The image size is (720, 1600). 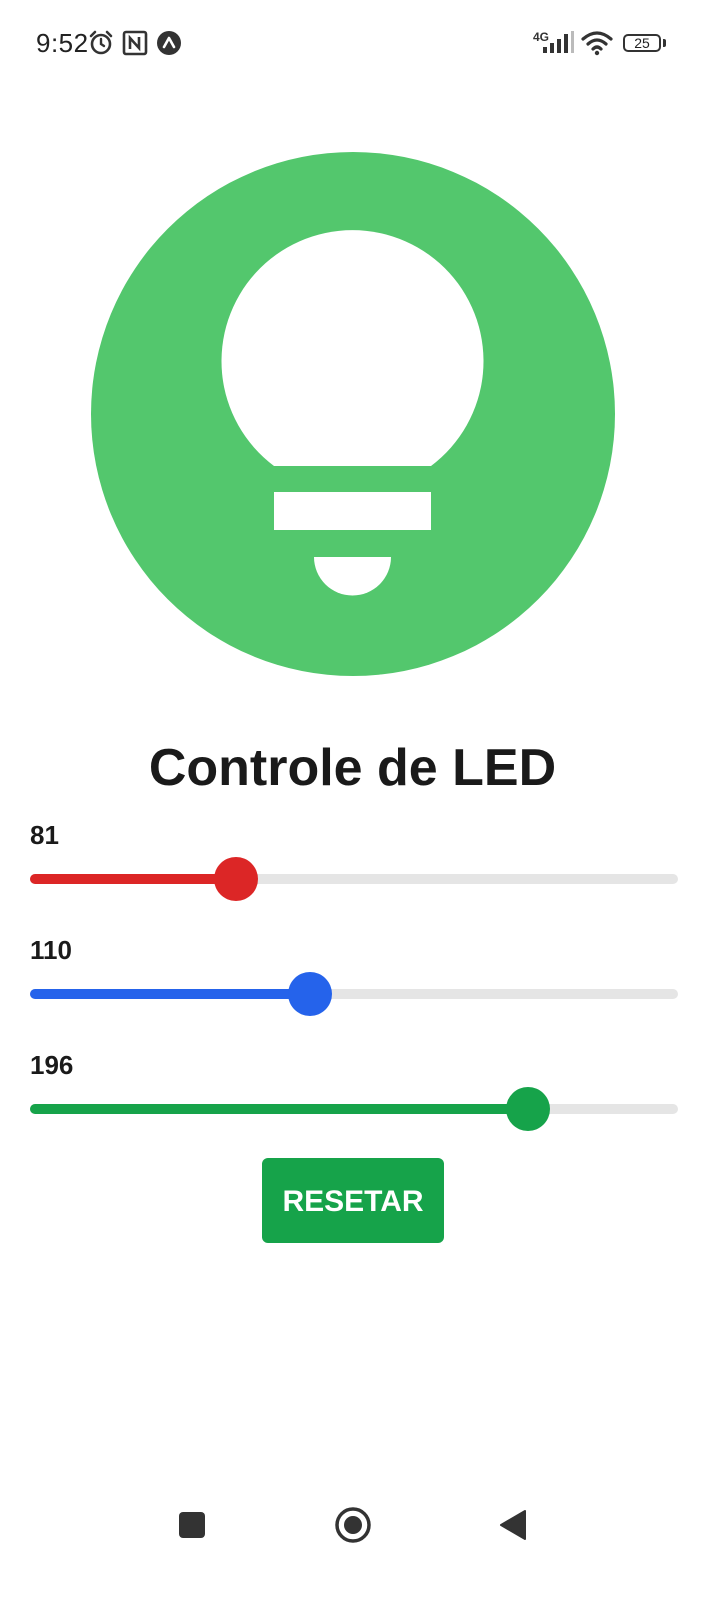 What do you see at coordinates (354, 994) in the screenshot?
I see `blue-slider-track` at bounding box center [354, 994].